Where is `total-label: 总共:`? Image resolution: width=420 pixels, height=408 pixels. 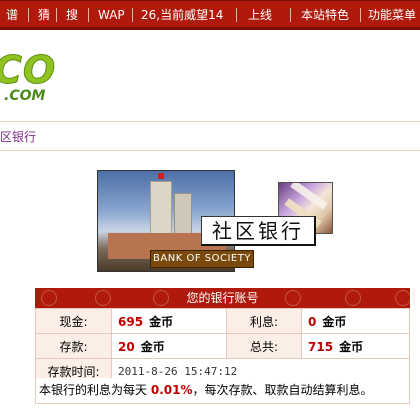 total-label: 总共: is located at coordinates (264, 346).